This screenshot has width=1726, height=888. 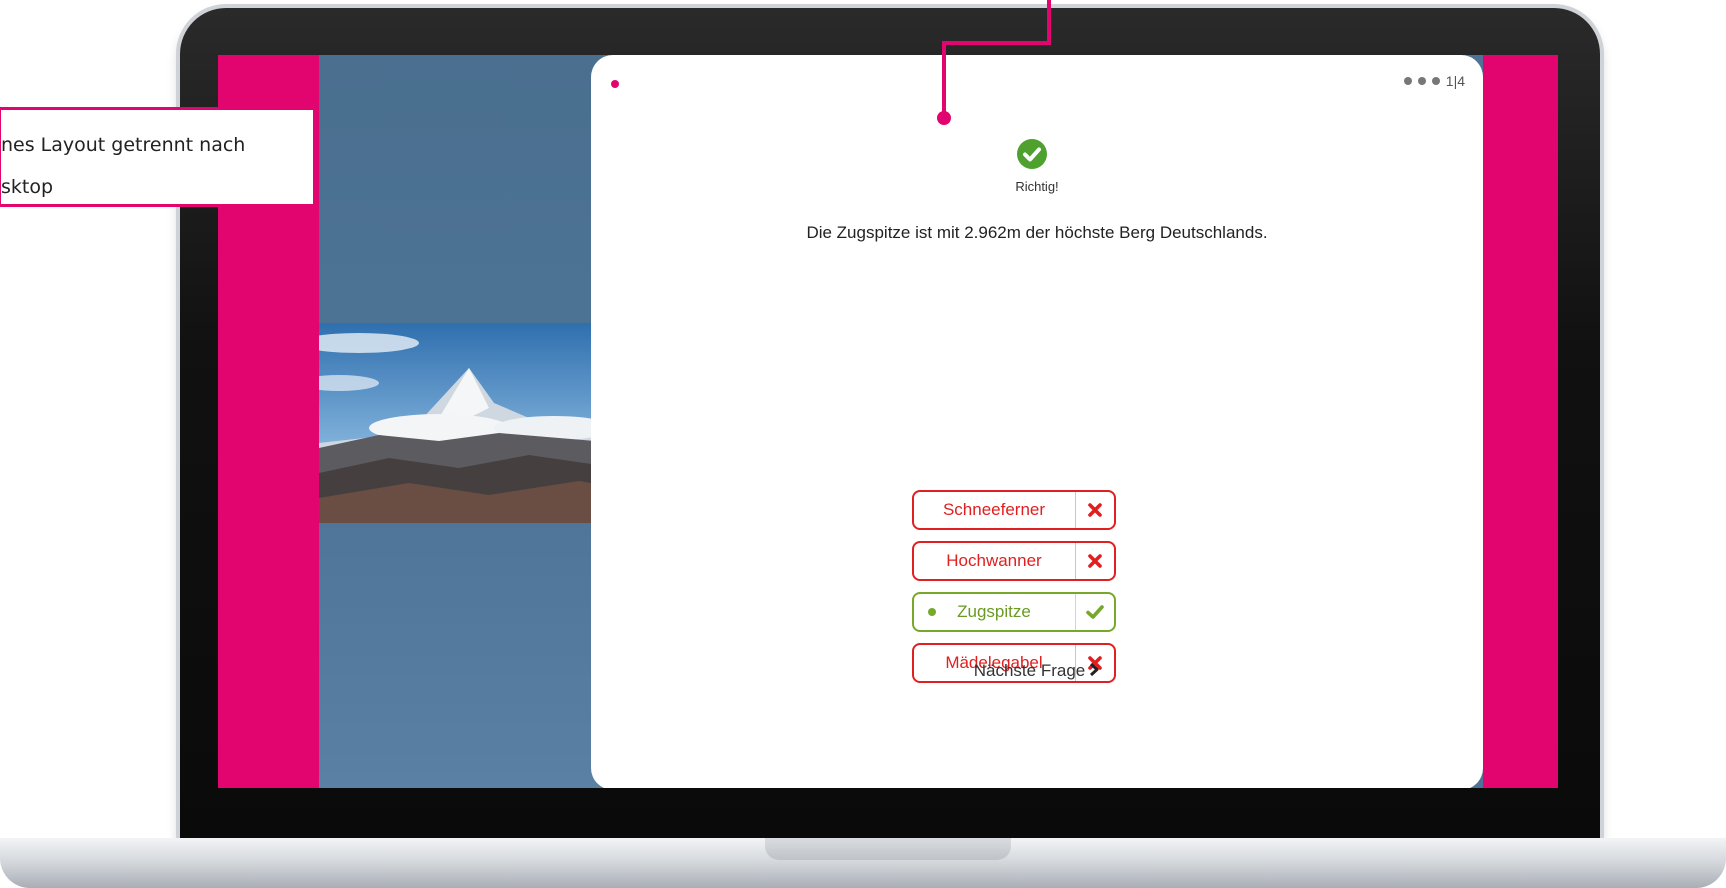 I want to click on mountain-image, so click(x=469, y=423).